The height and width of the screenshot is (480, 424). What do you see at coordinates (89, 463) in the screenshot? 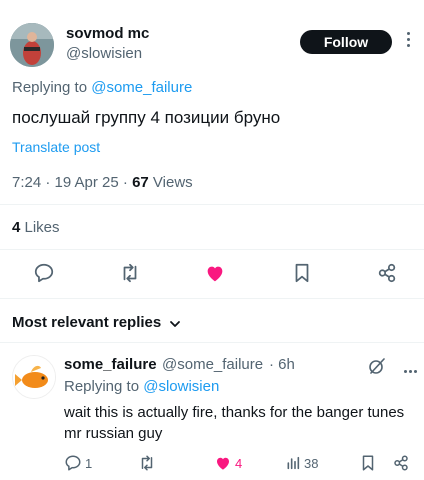
I see `reply-reply-count: 1` at bounding box center [89, 463].